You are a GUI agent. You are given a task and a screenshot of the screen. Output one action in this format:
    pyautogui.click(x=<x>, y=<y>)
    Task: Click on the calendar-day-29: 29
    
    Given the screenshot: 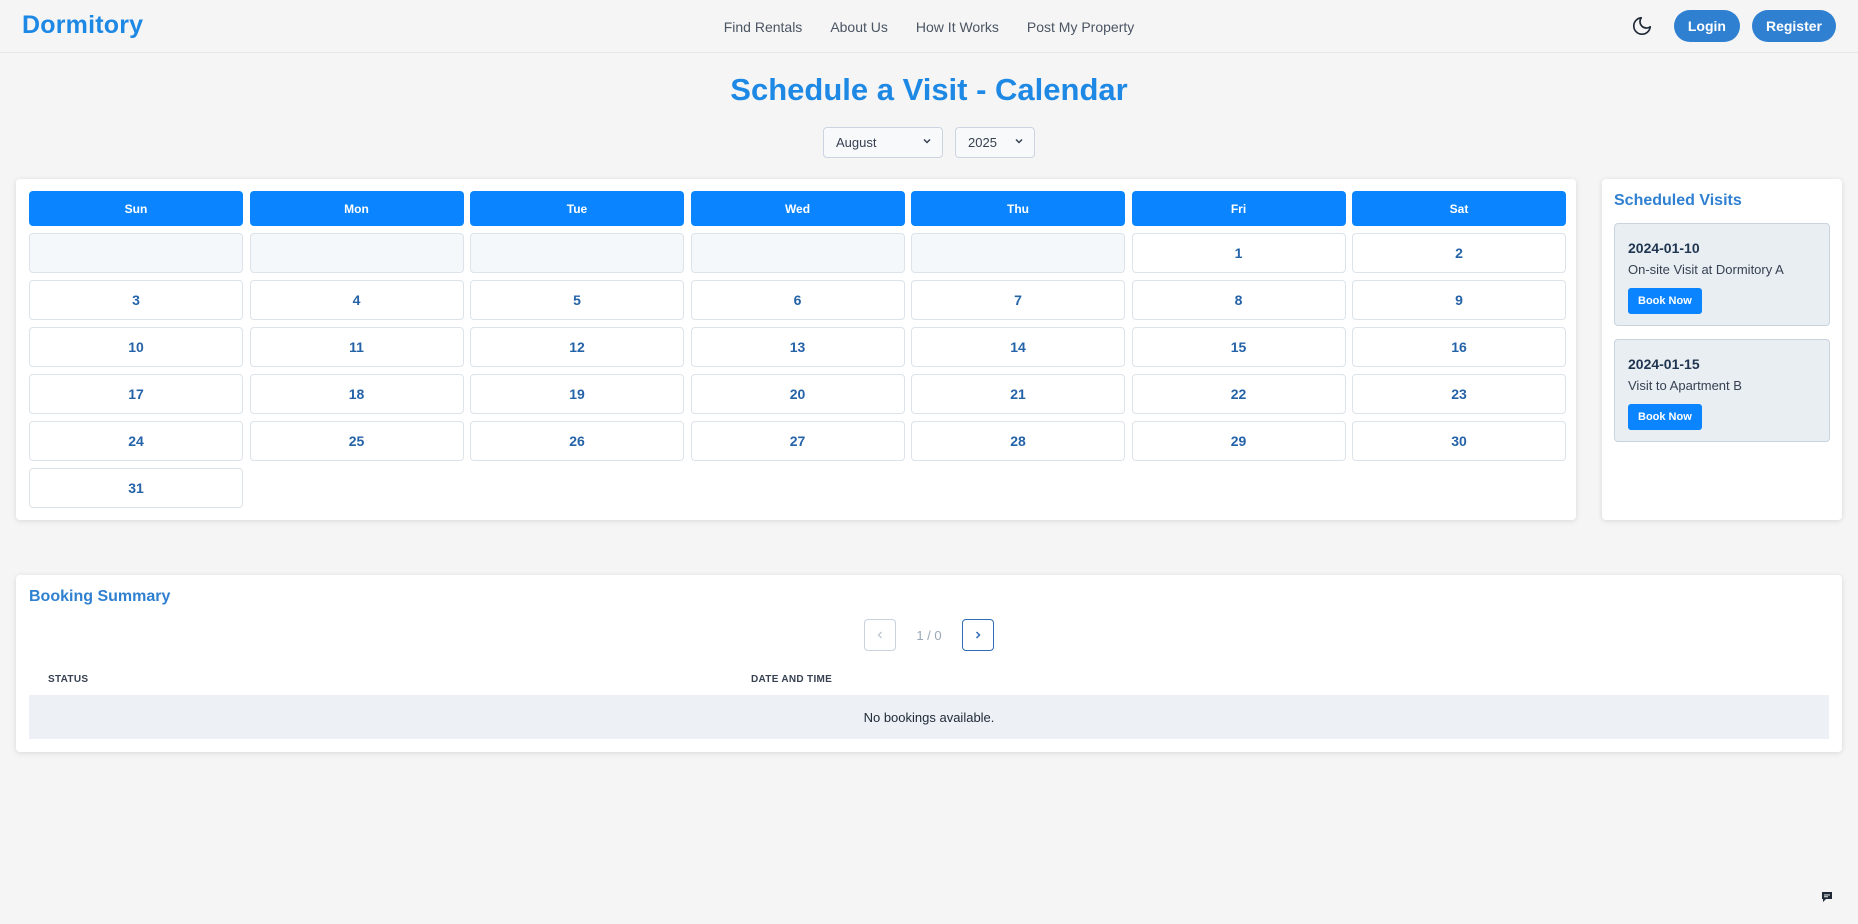 What is the action you would take?
    pyautogui.click(x=1238, y=441)
    